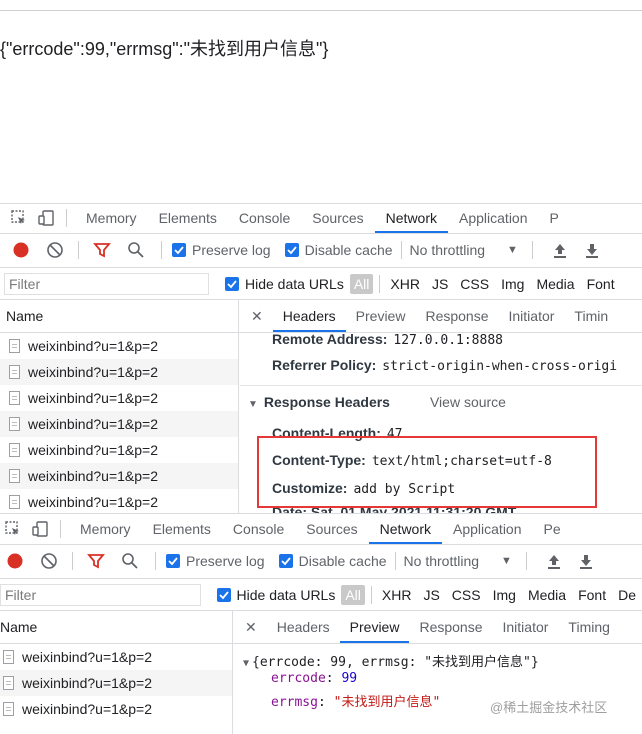 The height and width of the screenshot is (734, 642). What do you see at coordinates (349, 678) in the screenshot?
I see `prop-value: 99` at bounding box center [349, 678].